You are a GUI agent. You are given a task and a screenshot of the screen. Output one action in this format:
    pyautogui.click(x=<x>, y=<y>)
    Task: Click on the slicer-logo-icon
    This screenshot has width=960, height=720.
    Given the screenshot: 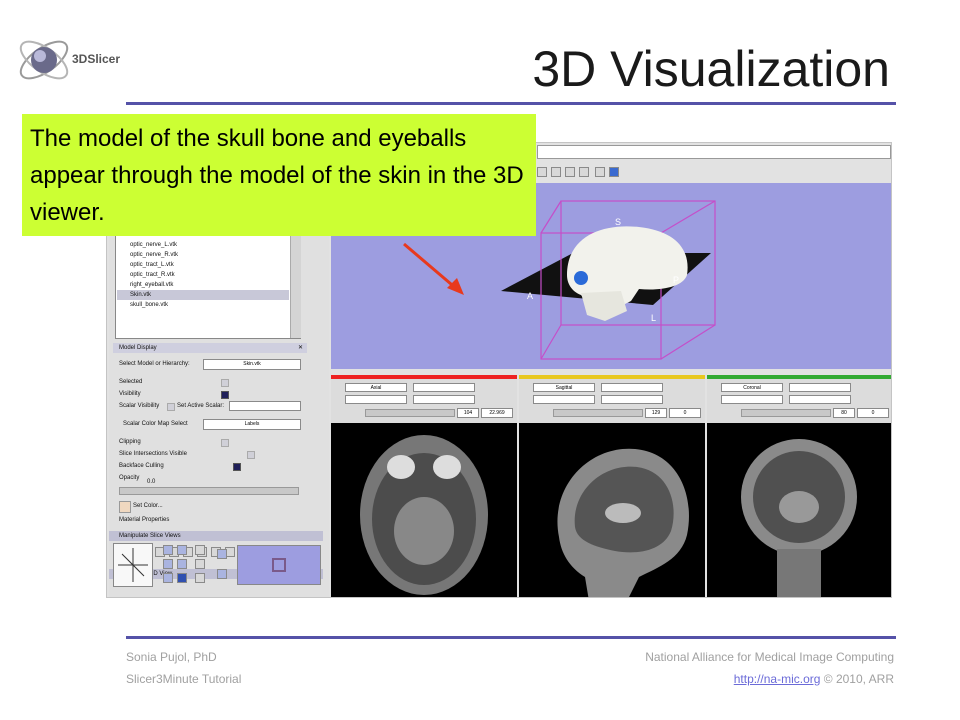 What is the action you would take?
    pyautogui.click(x=44, y=60)
    